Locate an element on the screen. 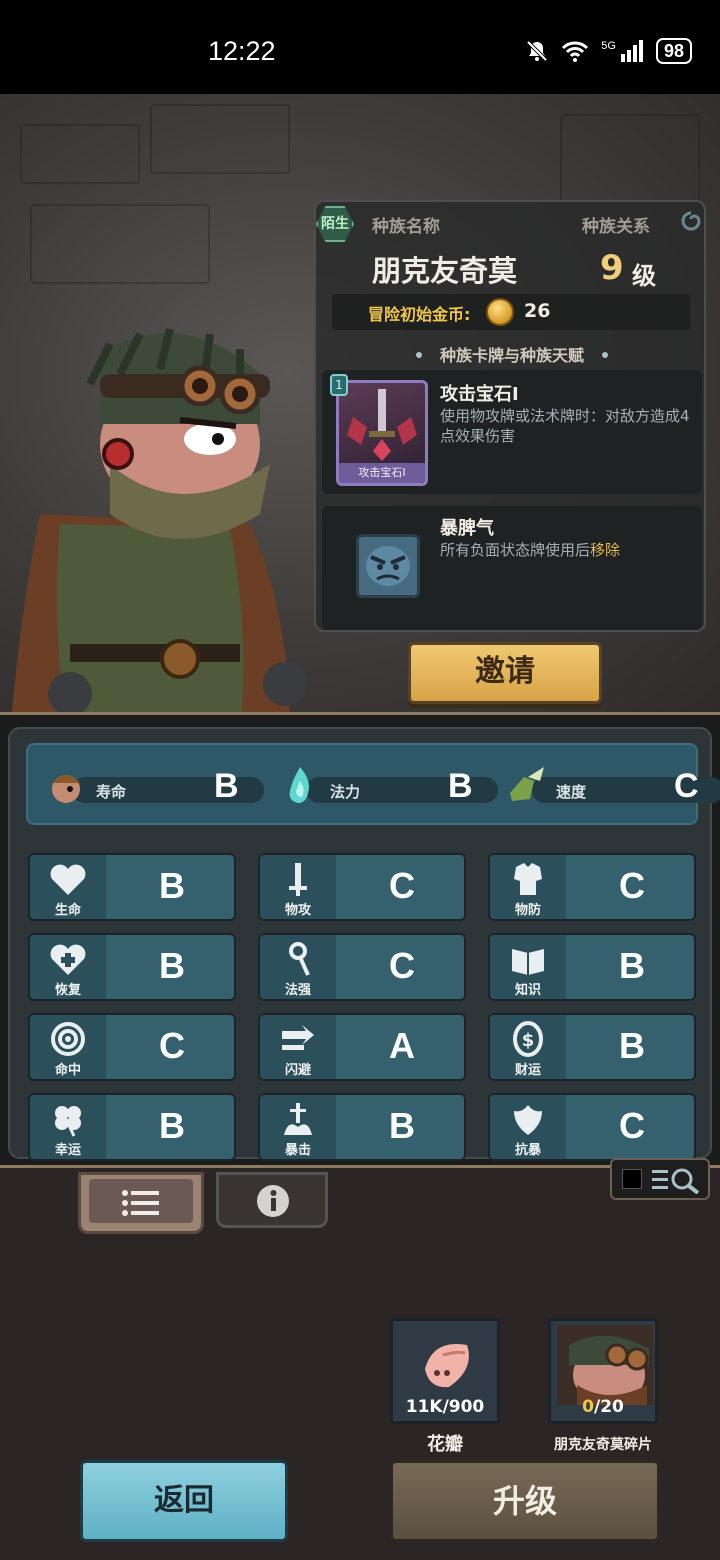  blue-flame-icon is located at coordinates (299, 785).